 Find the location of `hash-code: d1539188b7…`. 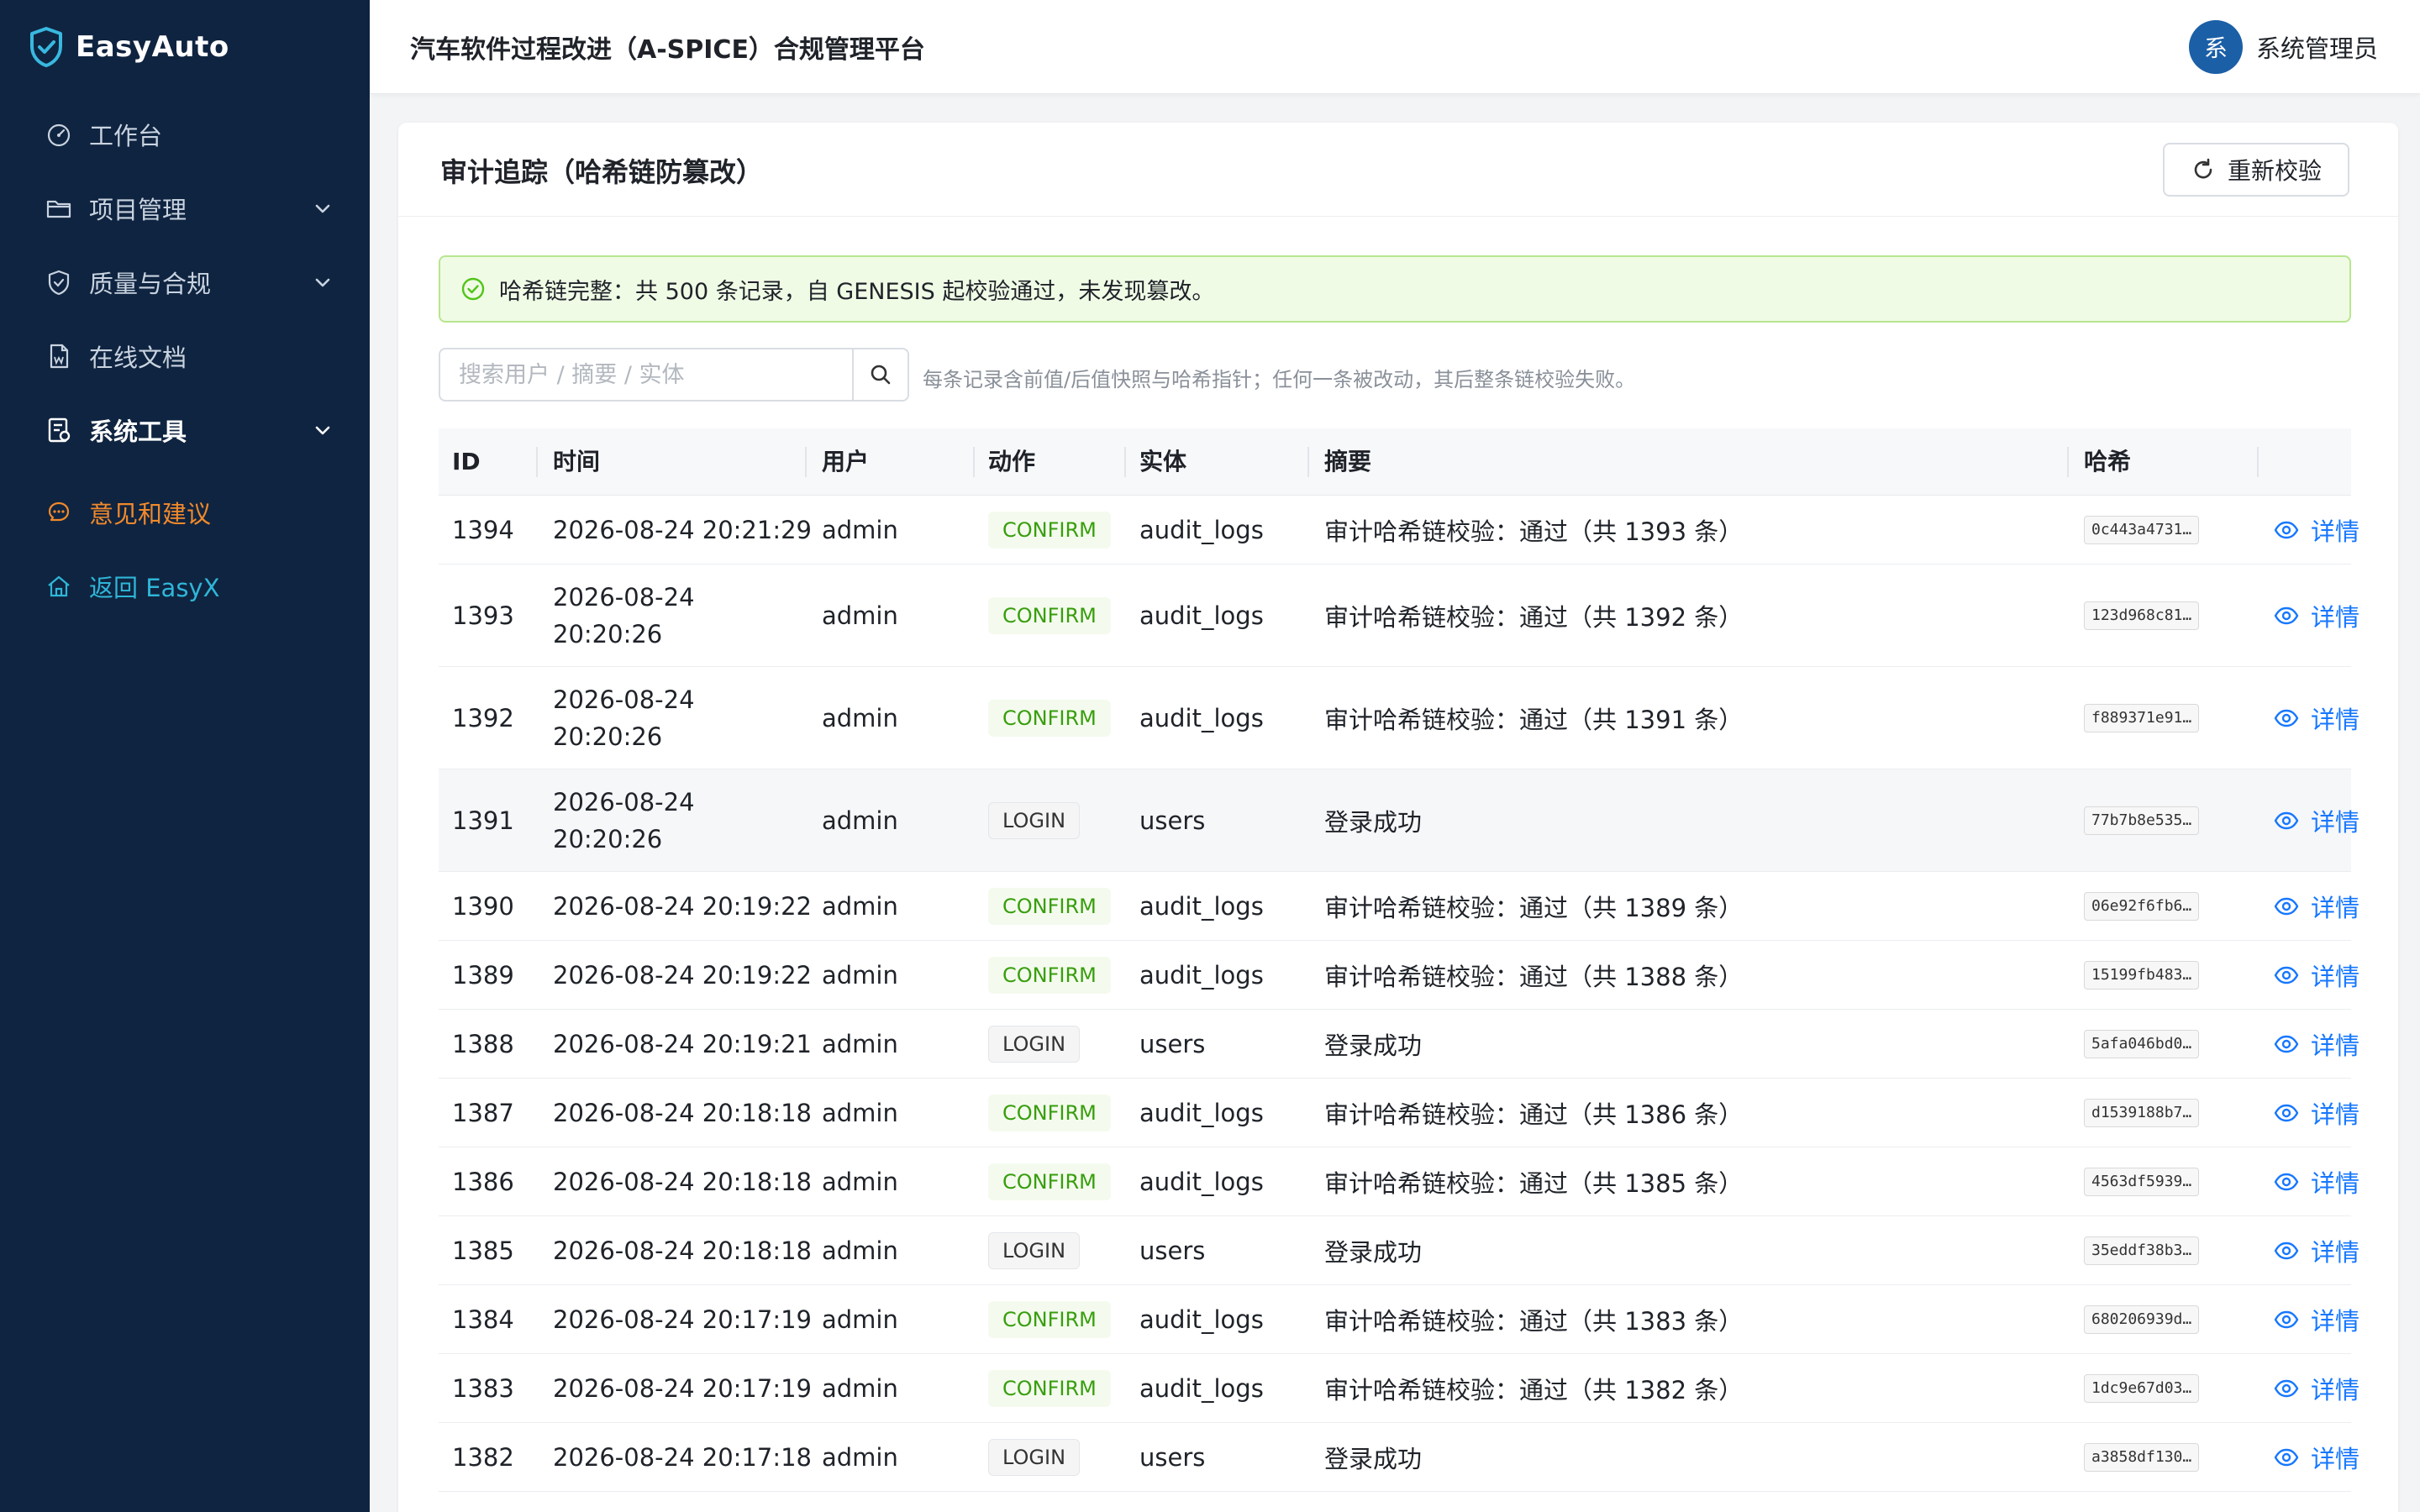

hash-code: d1539188b7… is located at coordinates (2142, 1112).